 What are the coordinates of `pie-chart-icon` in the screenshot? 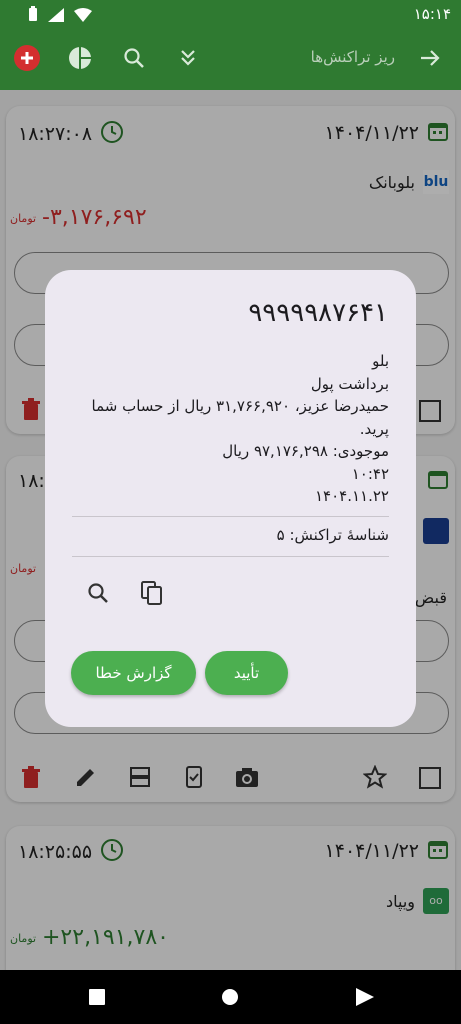 It's located at (80, 58).